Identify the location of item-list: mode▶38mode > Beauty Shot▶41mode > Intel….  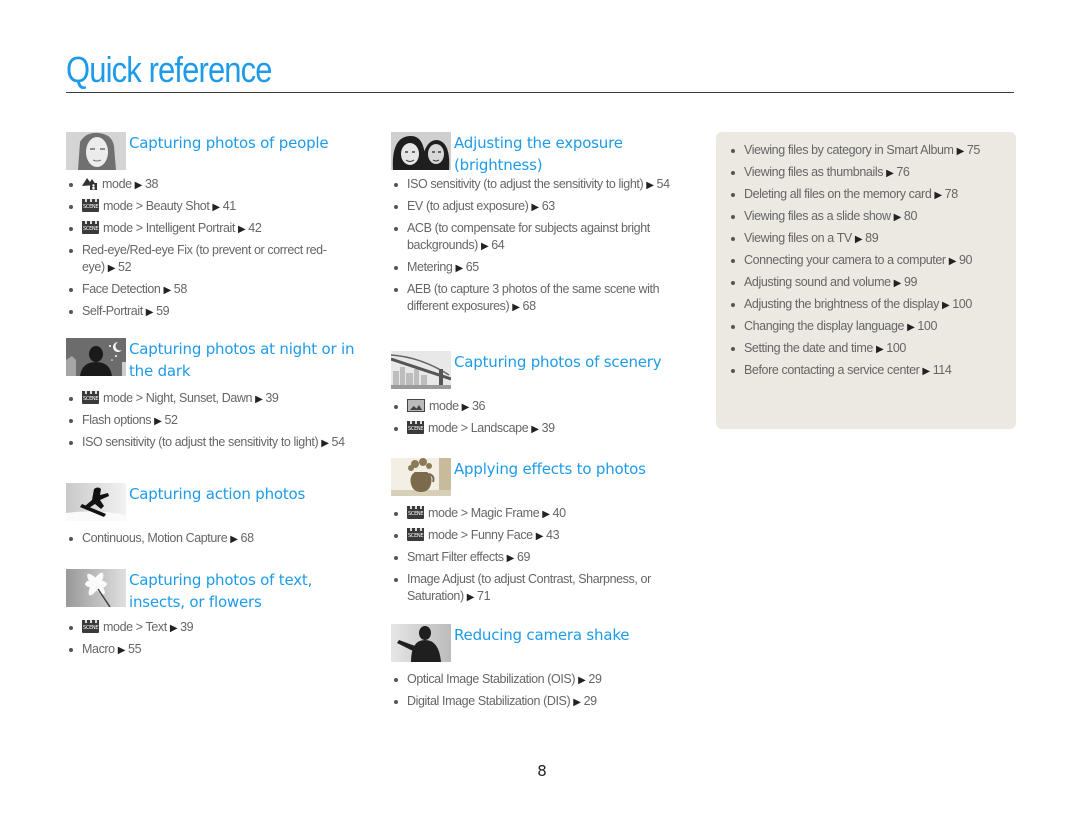
(216, 248).